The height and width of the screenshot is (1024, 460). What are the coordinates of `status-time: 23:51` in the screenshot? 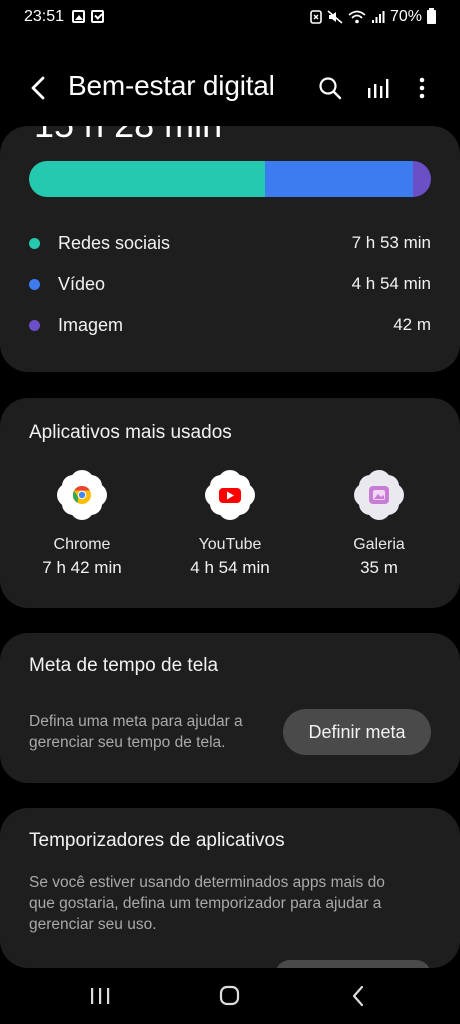 It's located at (44, 16).